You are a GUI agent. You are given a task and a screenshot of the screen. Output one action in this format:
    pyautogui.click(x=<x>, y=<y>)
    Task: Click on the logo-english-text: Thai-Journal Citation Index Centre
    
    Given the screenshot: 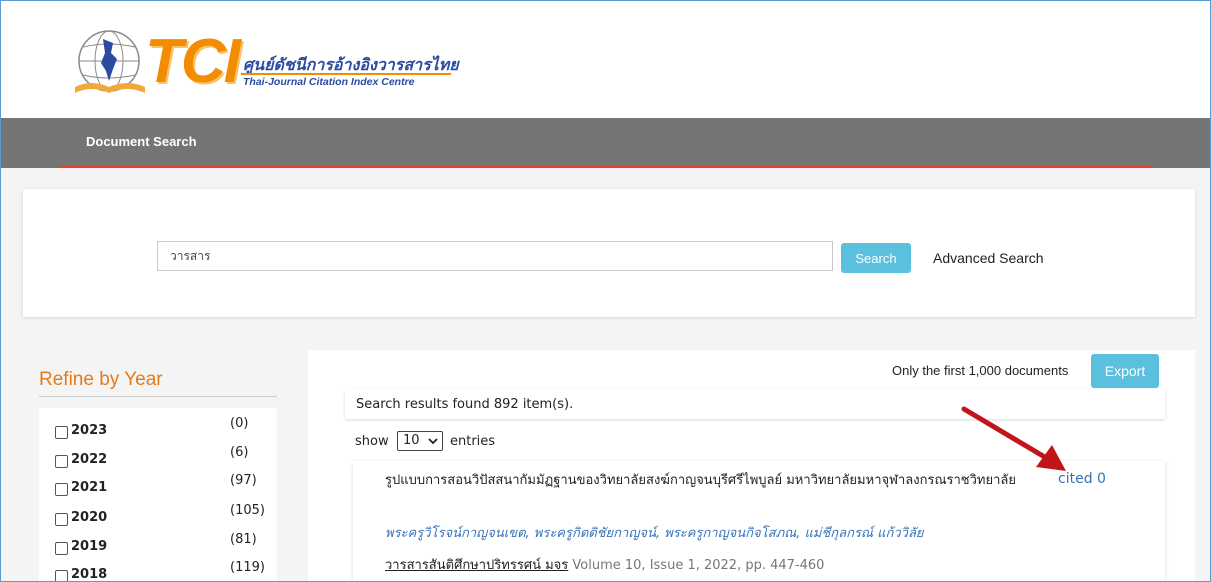 What is the action you would take?
    pyautogui.click(x=329, y=82)
    